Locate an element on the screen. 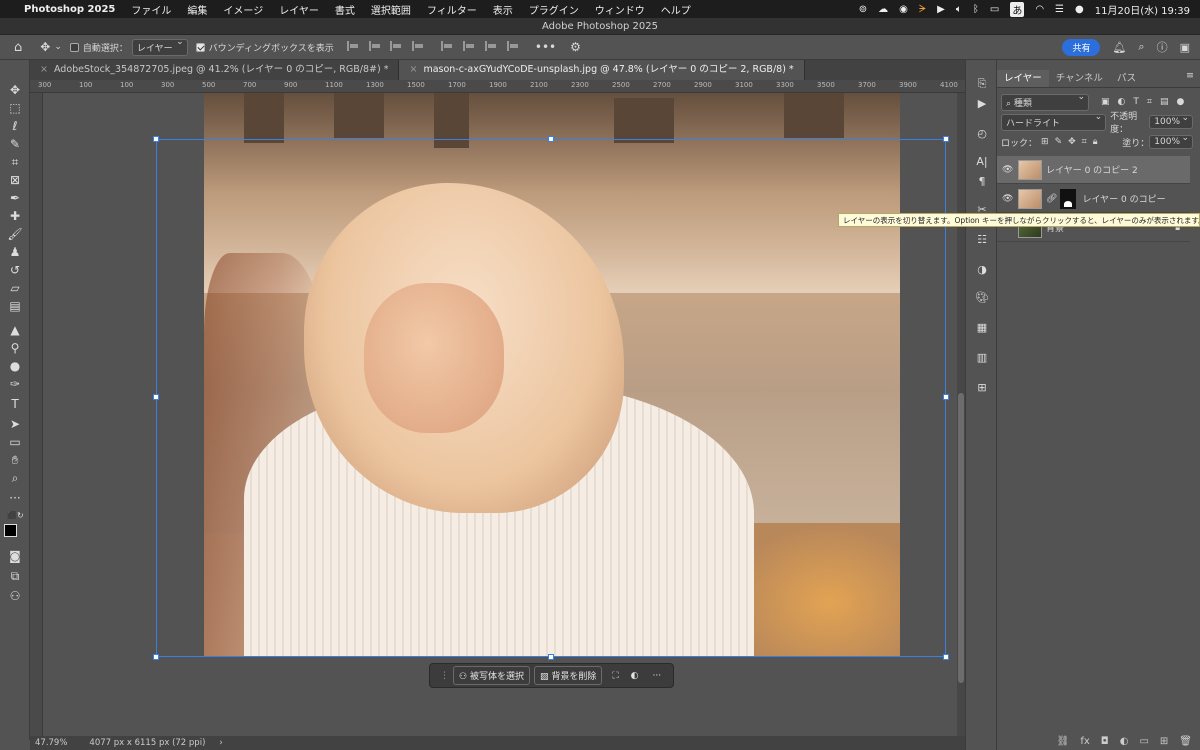  search-icon: ⌕ is located at coordinates (1141, 47).